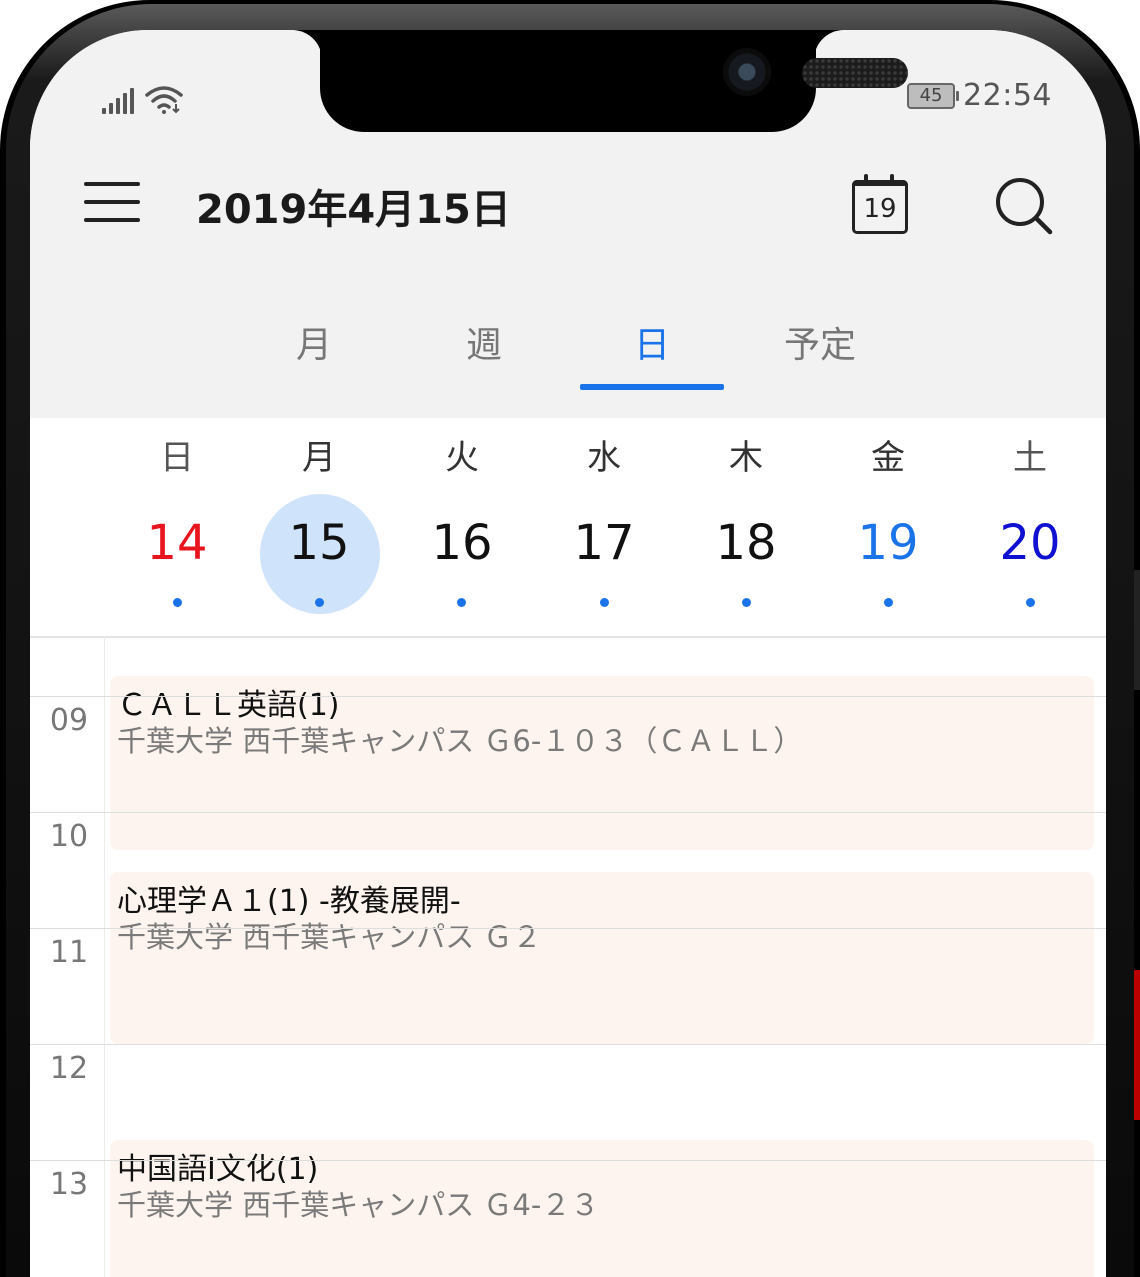  I want to click on weekday-sat: 土, so click(1030, 458).